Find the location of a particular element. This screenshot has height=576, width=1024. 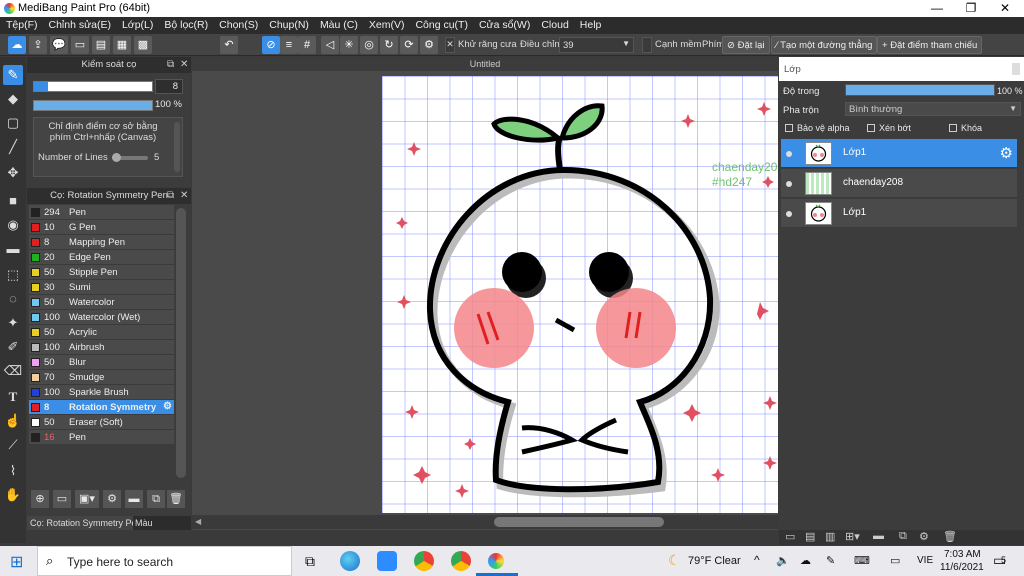

gradient-tool-icon: ▬ is located at coordinates (13, 249).